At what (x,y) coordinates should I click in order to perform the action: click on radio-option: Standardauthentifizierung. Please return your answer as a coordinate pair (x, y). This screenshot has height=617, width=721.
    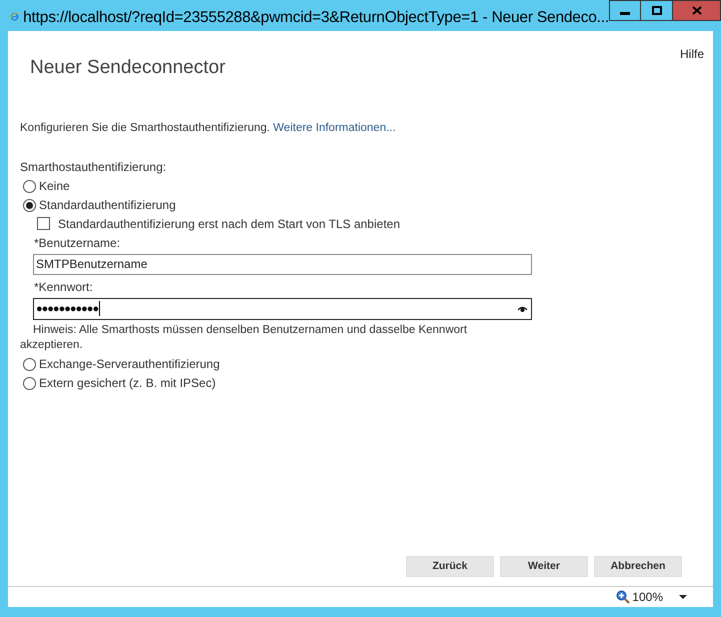
    Looking at the image, I should click on (99, 205).